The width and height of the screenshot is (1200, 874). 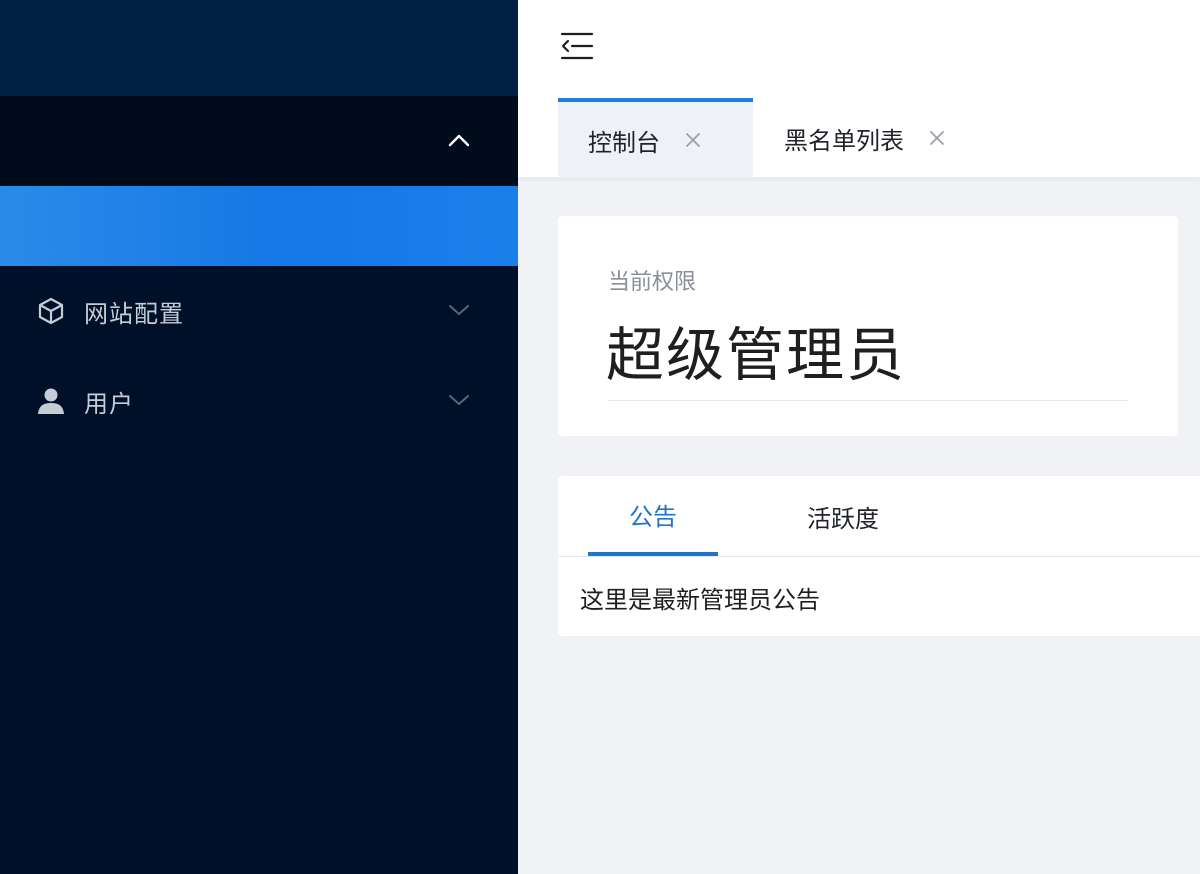 I want to click on tabs-bar: 控制台 黑名单列表, so click(x=859, y=137).